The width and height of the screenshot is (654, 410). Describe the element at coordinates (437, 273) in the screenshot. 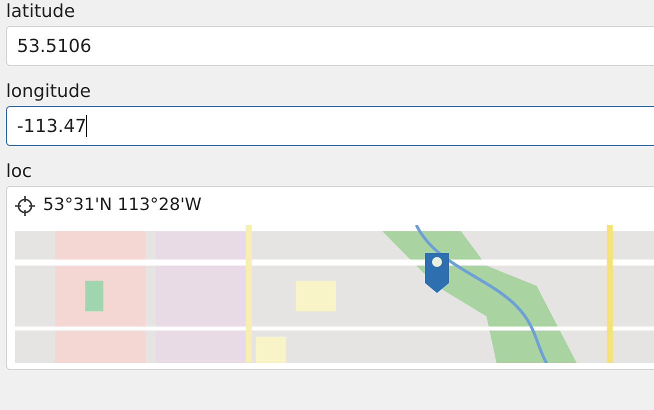

I see `map-pin-icon` at that location.